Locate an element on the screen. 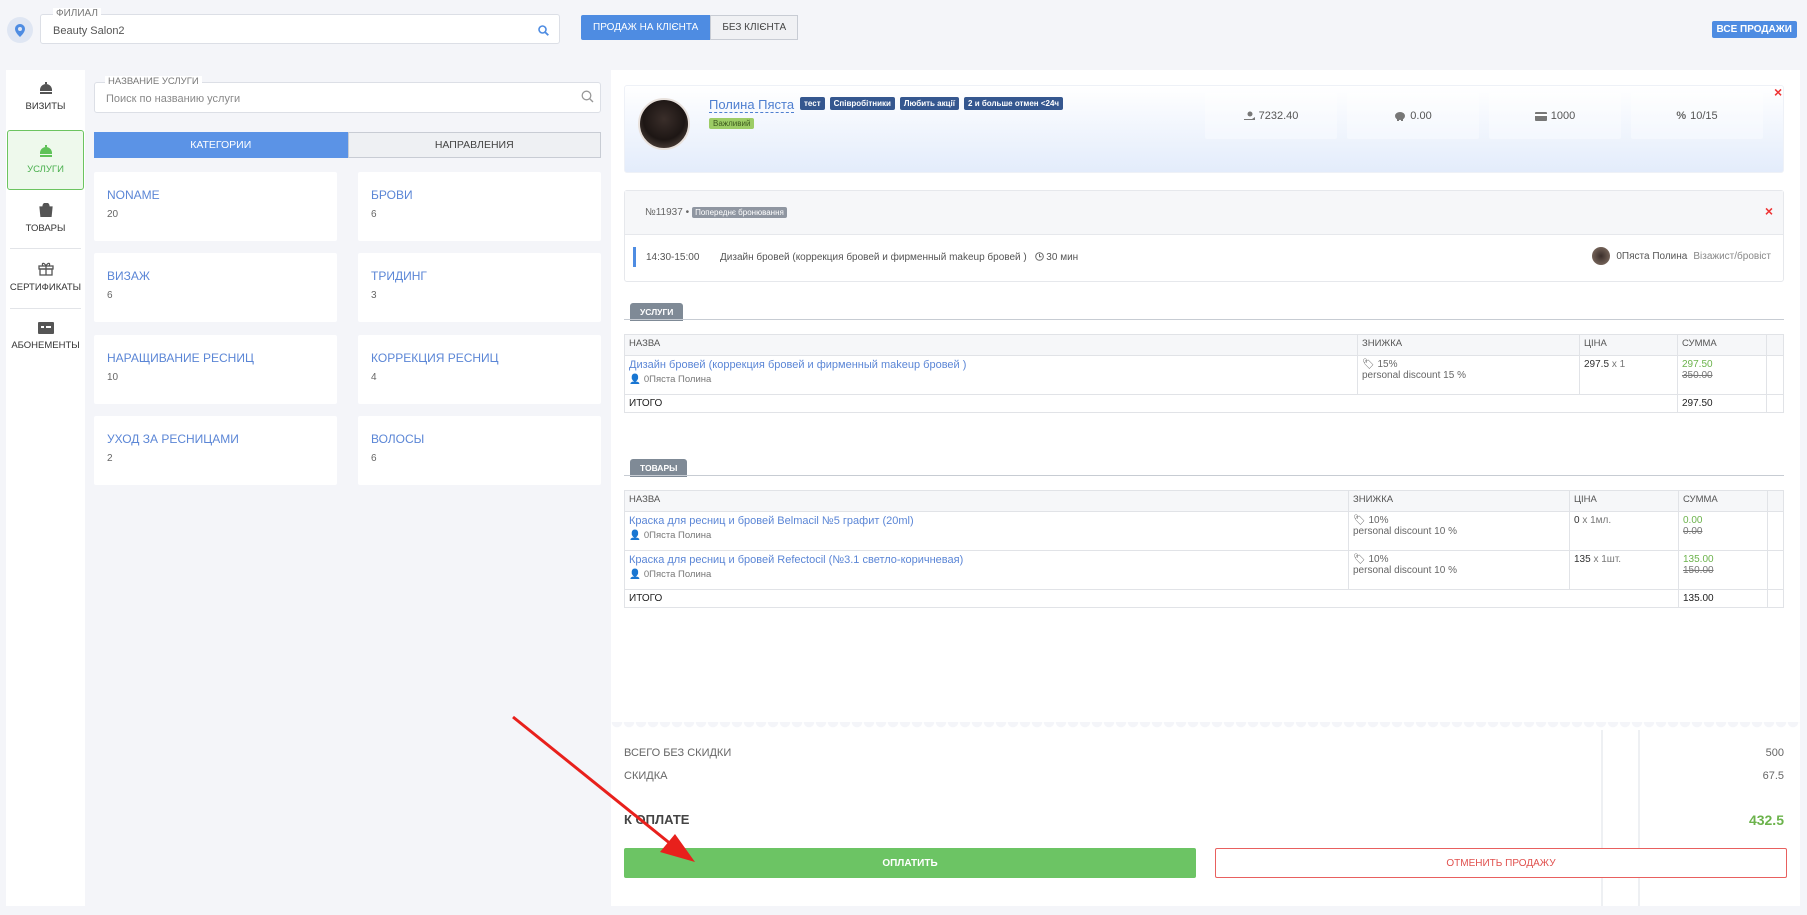 This screenshot has width=1807, height=915. cancel-sale-button: ОТМЕНИТЬ ПРОДАЖУ is located at coordinates (1501, 863).